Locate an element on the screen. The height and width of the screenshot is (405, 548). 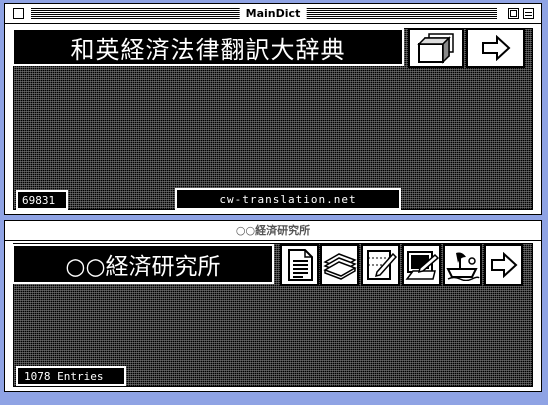
zoom-box is located at coordinates (513, 13).